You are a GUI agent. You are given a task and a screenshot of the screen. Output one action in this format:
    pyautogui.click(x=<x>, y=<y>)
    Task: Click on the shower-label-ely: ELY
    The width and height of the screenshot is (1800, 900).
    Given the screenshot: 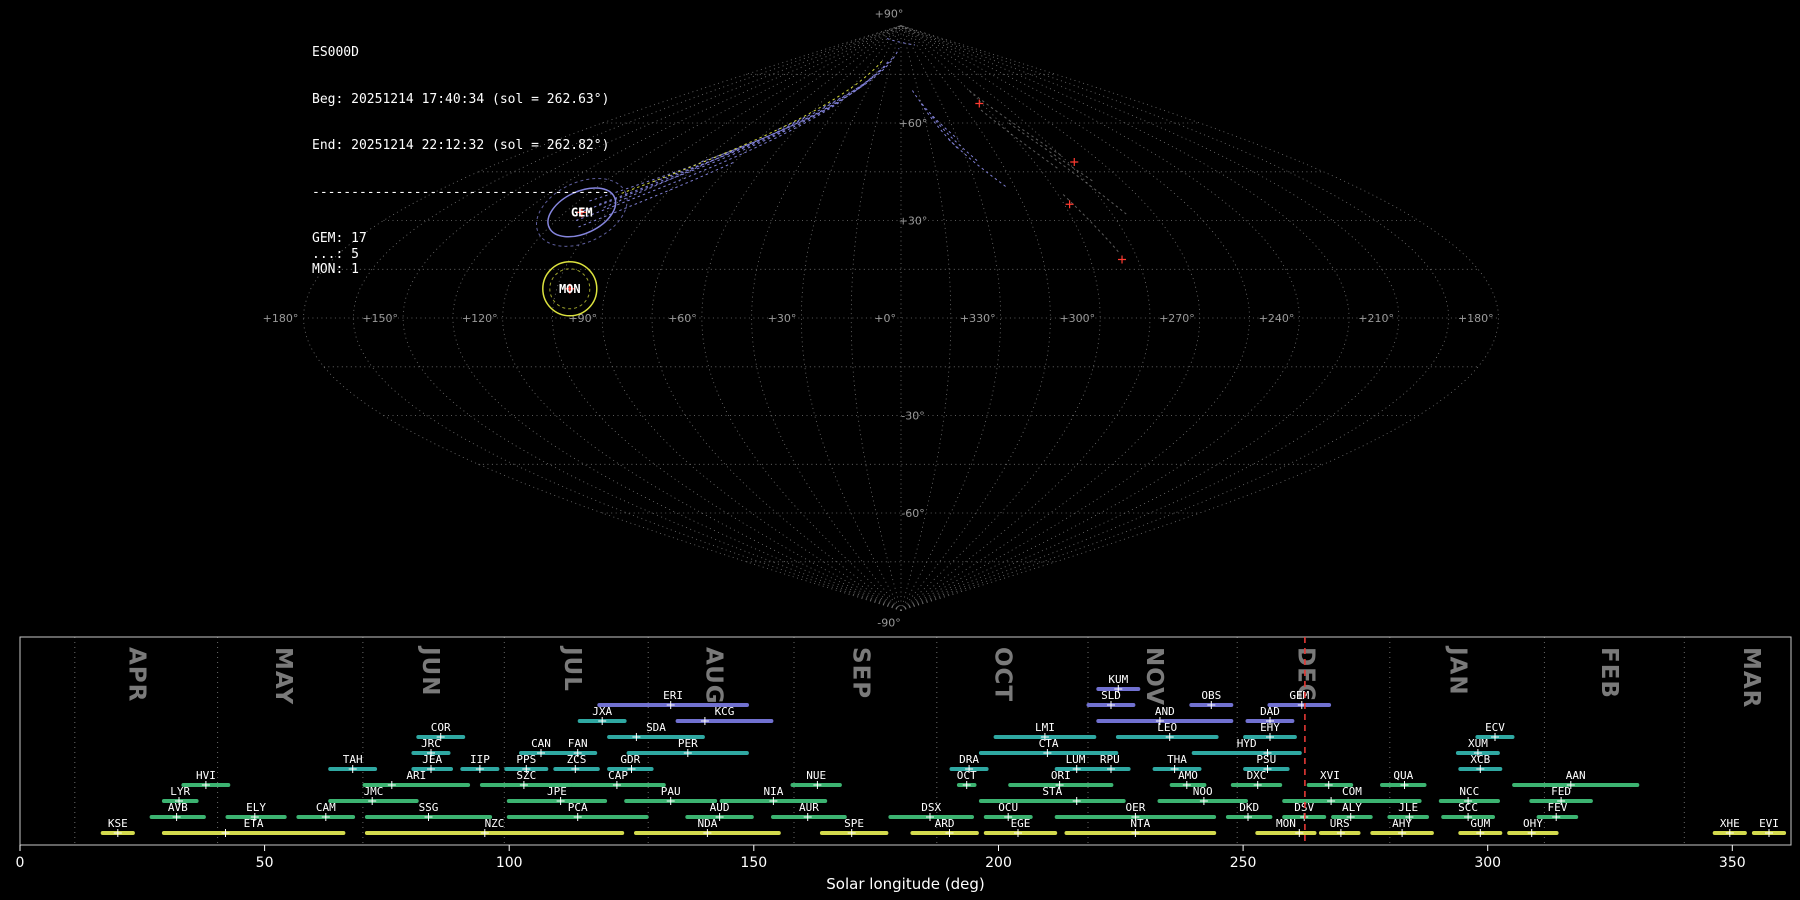 What is the action you would take?
    pyautogui.click(x=256, y=807)
    